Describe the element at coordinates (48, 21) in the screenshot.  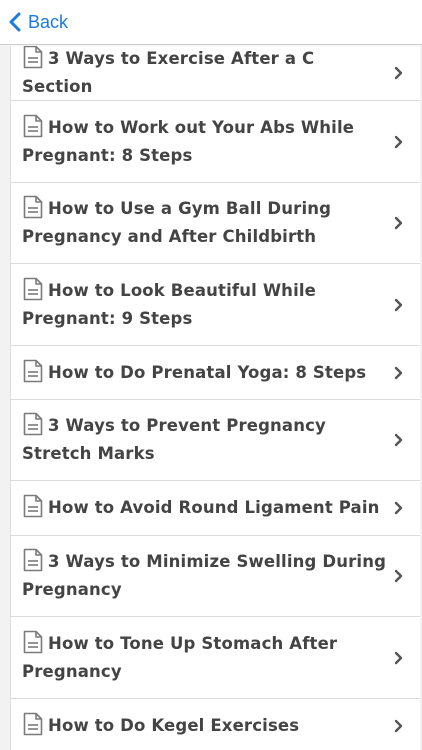
I see `back-label: Back` at that location.